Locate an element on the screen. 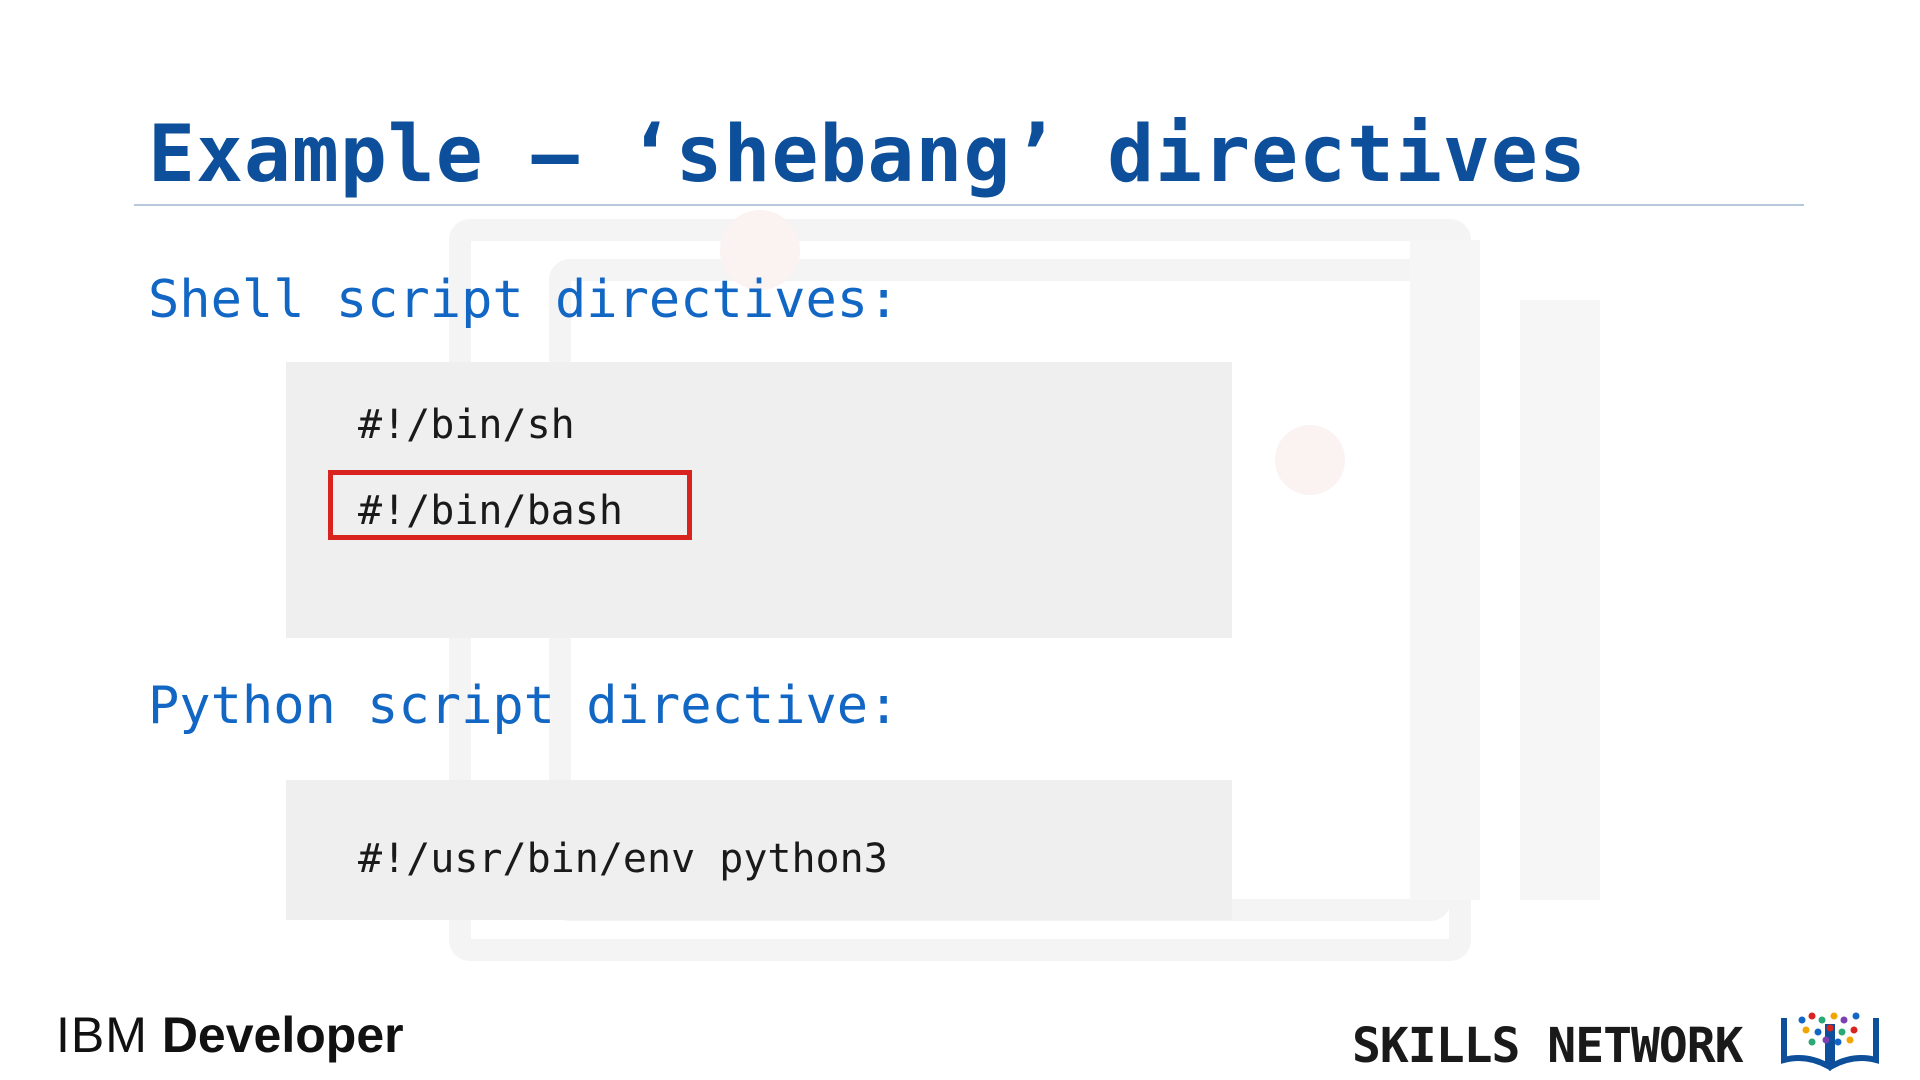 The height and width of the screenshot is (1080, 1920). section-heading-python: Python script directive: is located at coordinates (524, 706).